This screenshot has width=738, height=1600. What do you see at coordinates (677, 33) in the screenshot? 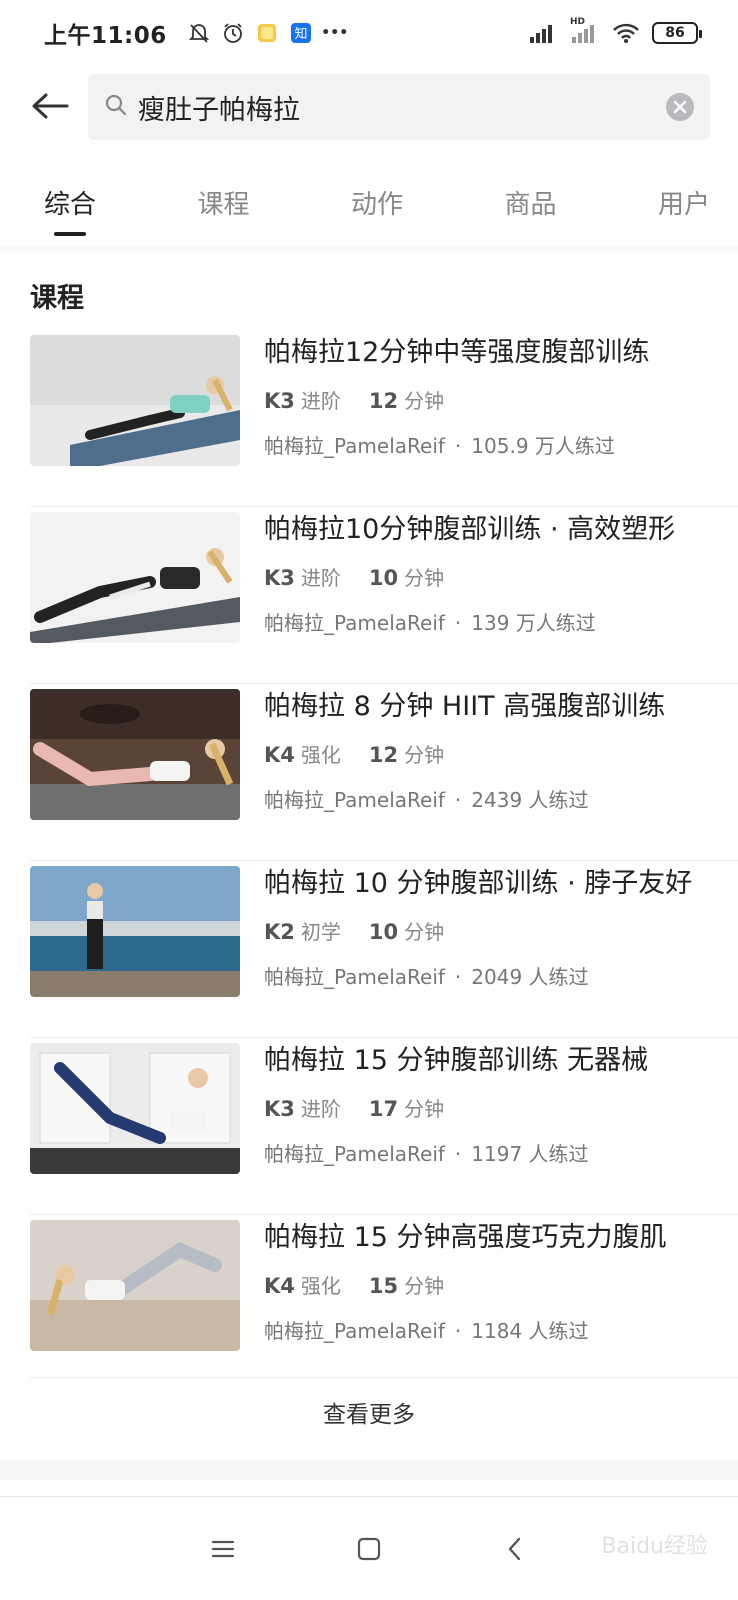
I see `battery-indicator: 86` at bounding box center [677, 33].